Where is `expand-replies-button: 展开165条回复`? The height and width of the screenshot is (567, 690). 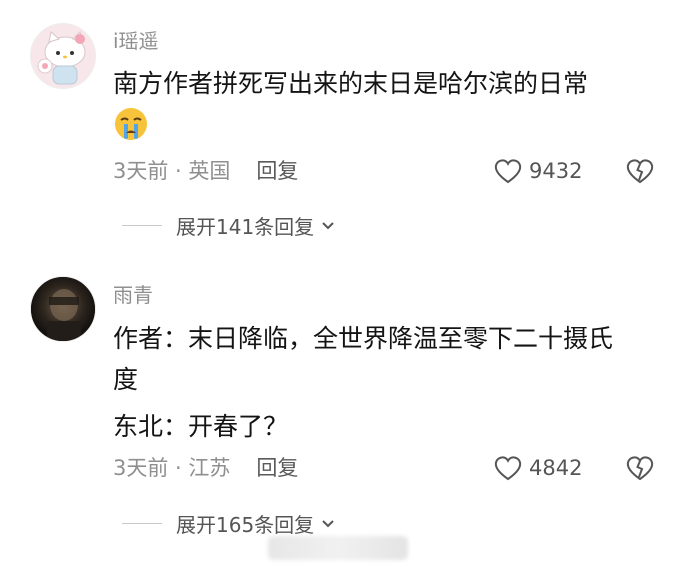
expand-replies-button: 展开165条回复 is located at coordinates (229, 523).